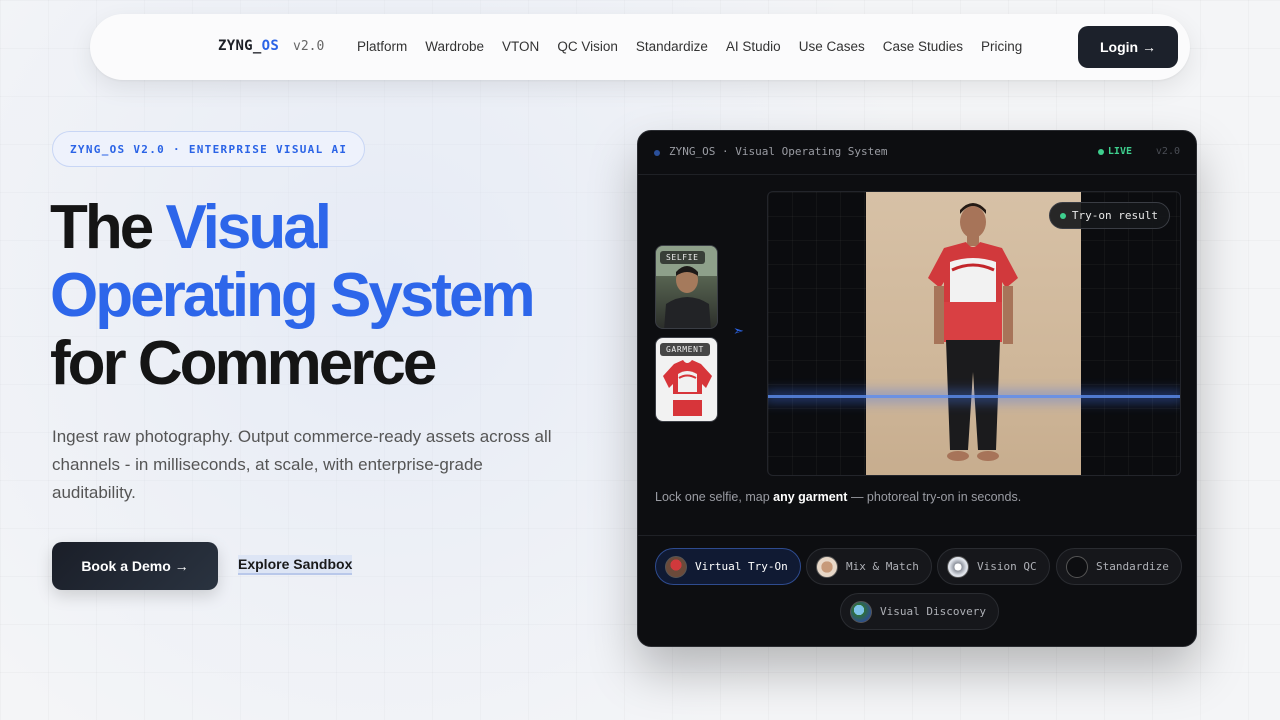  What do you see at coordinates (657, 153) in the screenshot?
I see `panel-dot` at bounding box center [657, 153].